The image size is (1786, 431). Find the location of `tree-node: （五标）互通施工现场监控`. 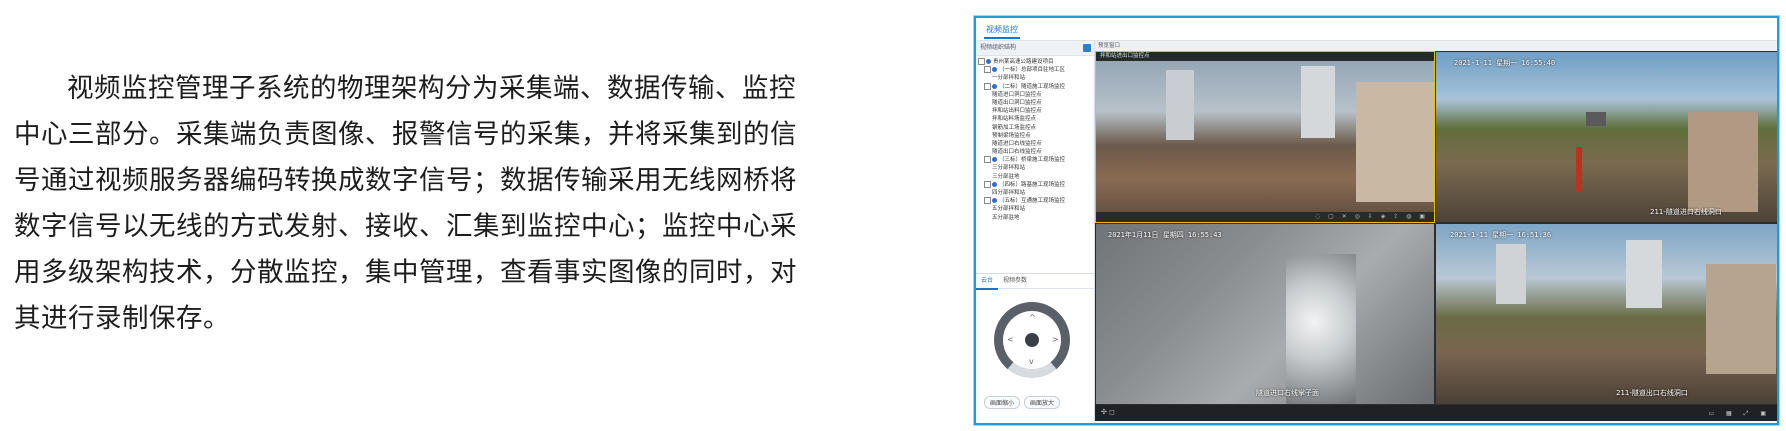

tree-node: （五标）互通施工现场监控 is located at coordinates (1036, 201).